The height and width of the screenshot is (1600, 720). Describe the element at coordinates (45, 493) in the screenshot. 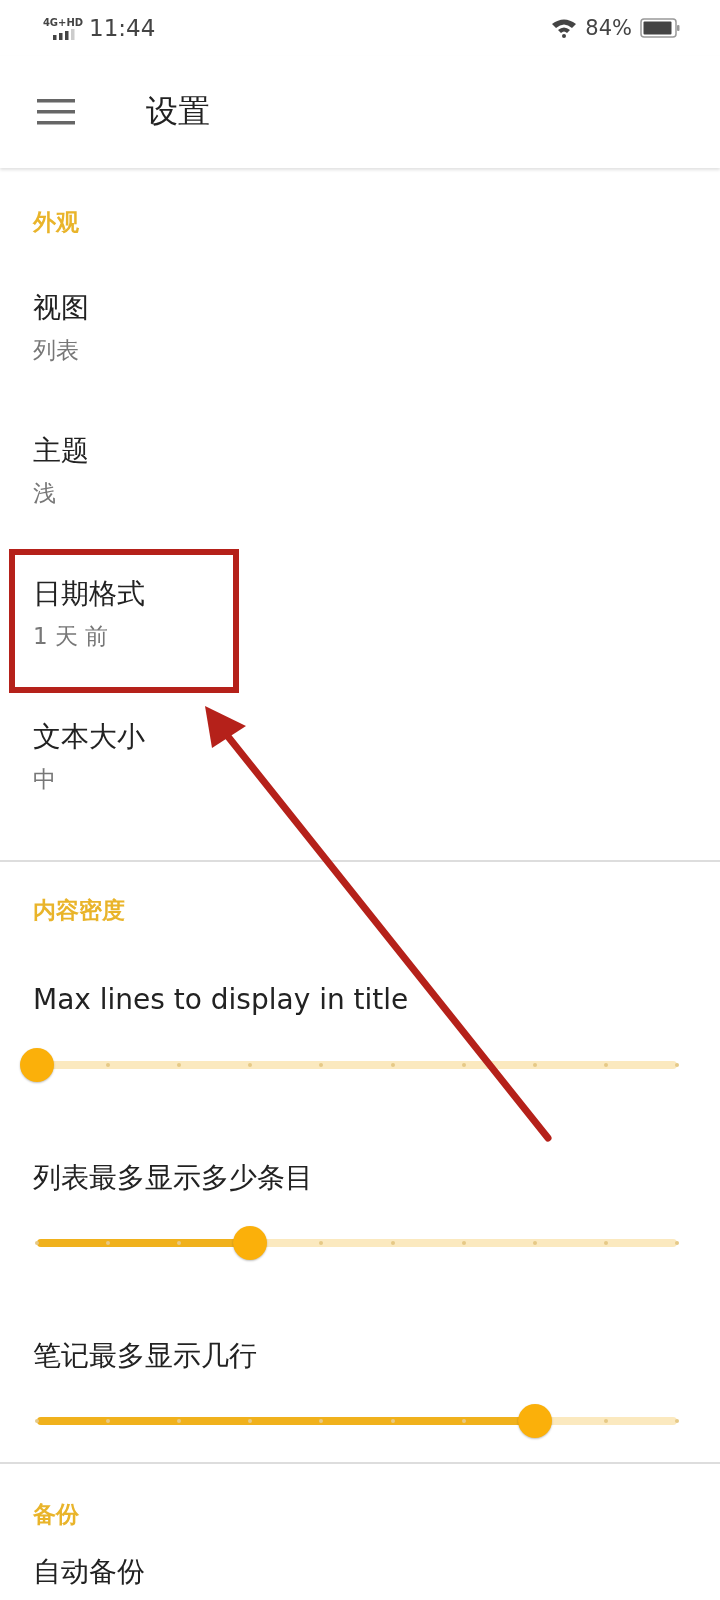

I see `setting-value: 浅` at that location.